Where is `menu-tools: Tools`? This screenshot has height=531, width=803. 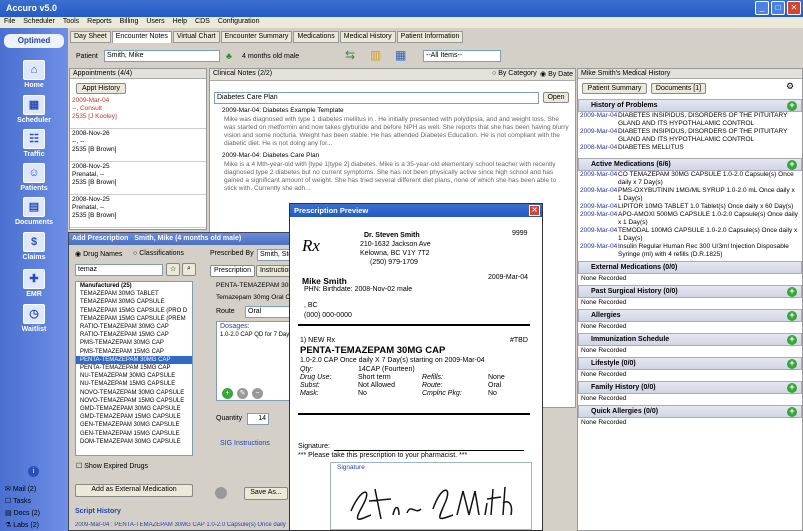 menu-tools: Tools is located at coordinates (71, 22).